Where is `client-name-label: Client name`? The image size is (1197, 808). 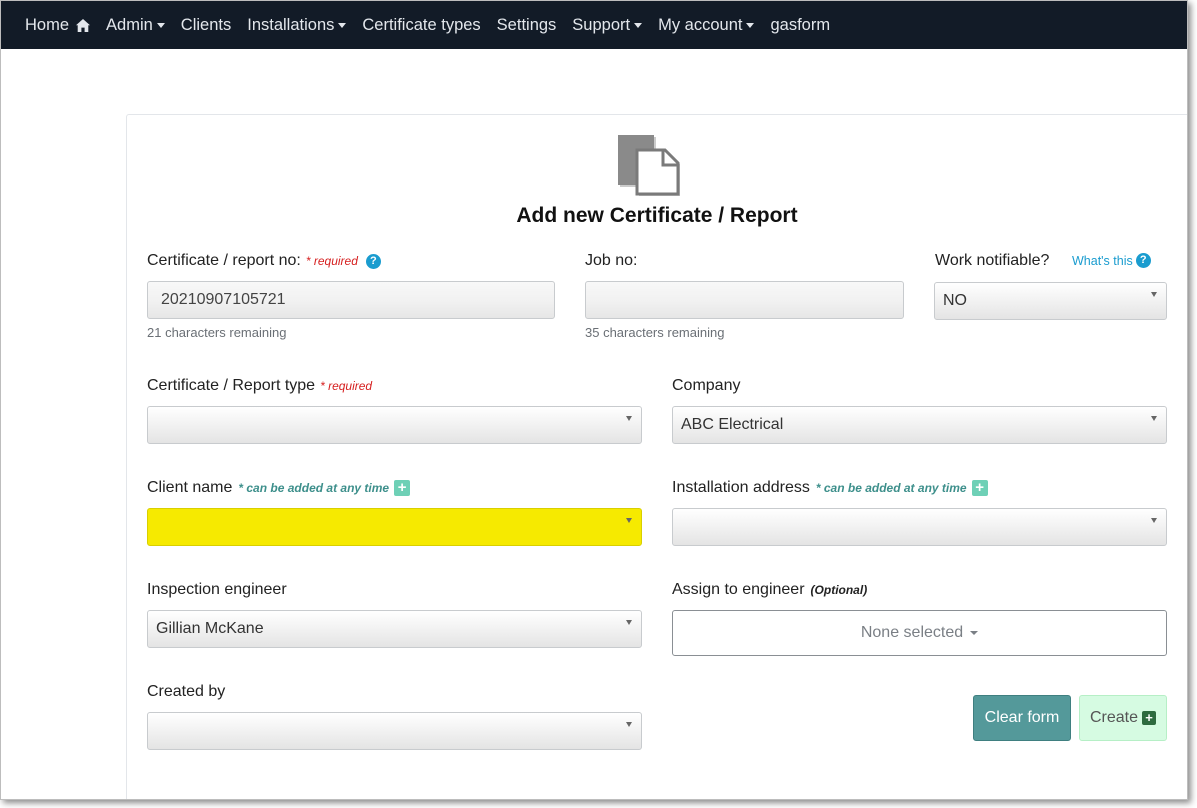
client-name-label: Client name is located at coordinates (190, 487).